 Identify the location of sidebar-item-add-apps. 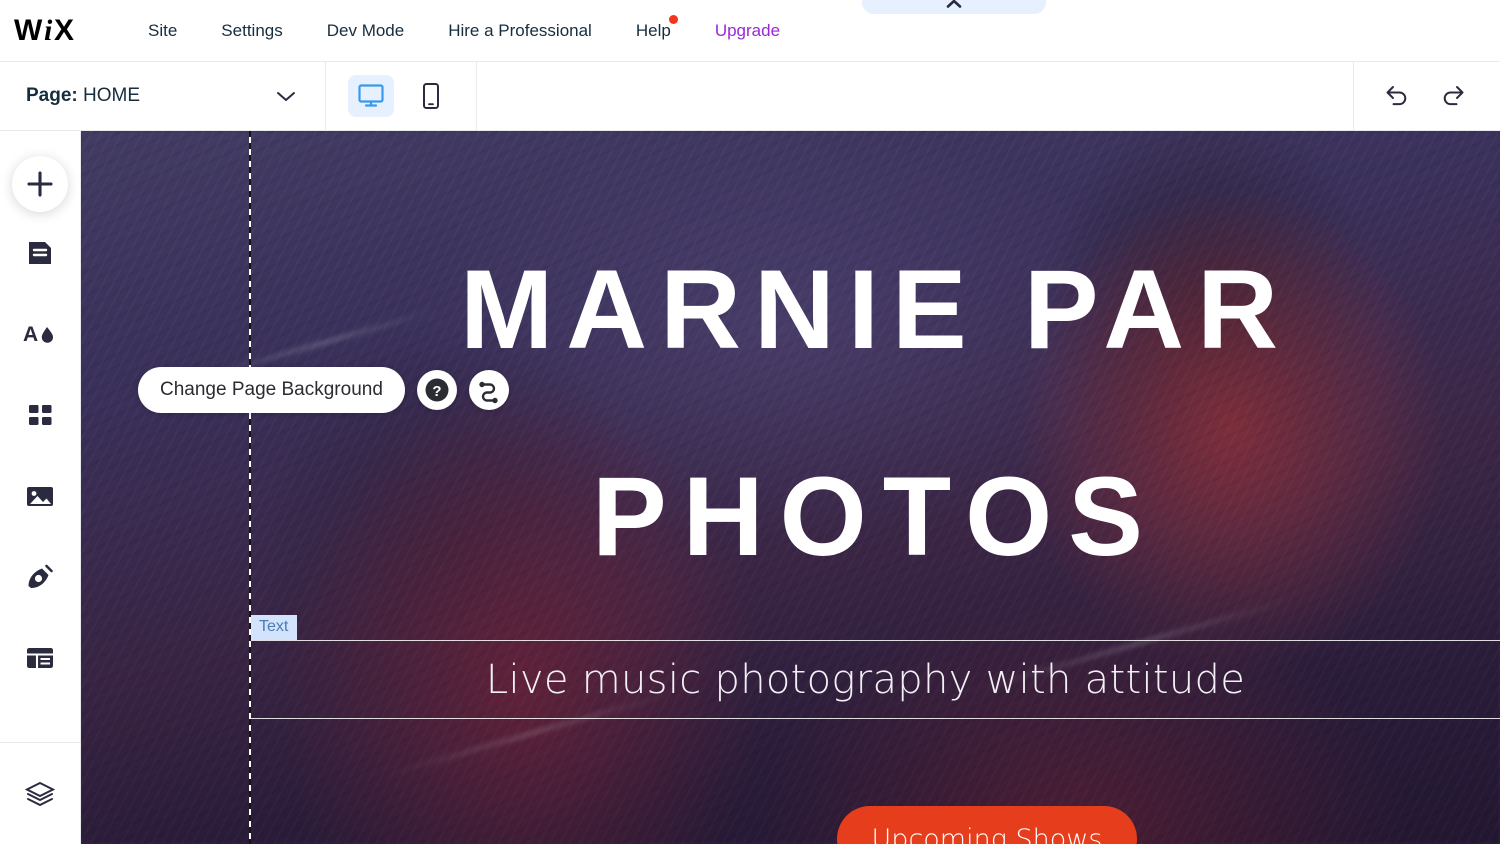
(40, 414).